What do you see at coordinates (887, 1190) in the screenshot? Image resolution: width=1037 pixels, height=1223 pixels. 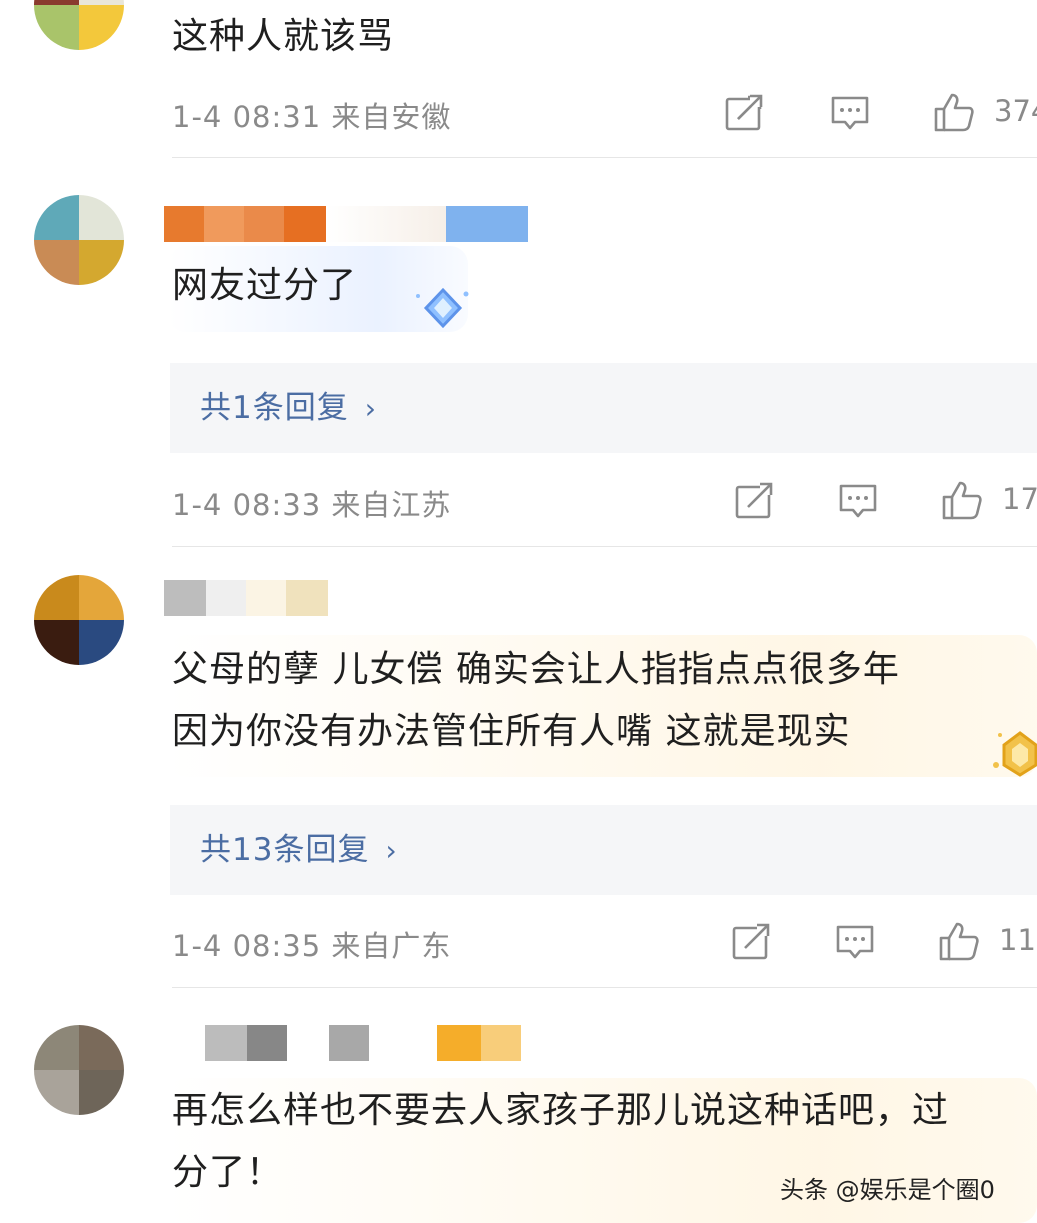 I see `watermark: 头条 @娱乐是个圈0` at bounding box center [887, 1190].